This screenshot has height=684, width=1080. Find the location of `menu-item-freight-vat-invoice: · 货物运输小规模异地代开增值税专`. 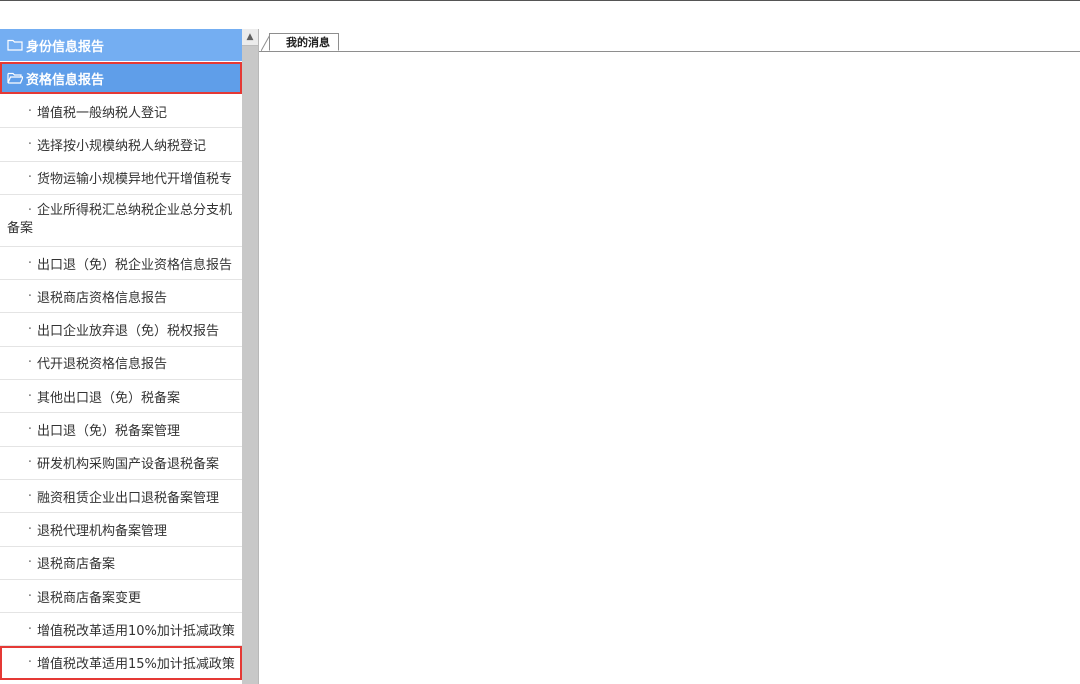

menu-item-freight-vat-invoice: · 货物运输小规模异地代开增值税专 is located at coordinates (121, 178).